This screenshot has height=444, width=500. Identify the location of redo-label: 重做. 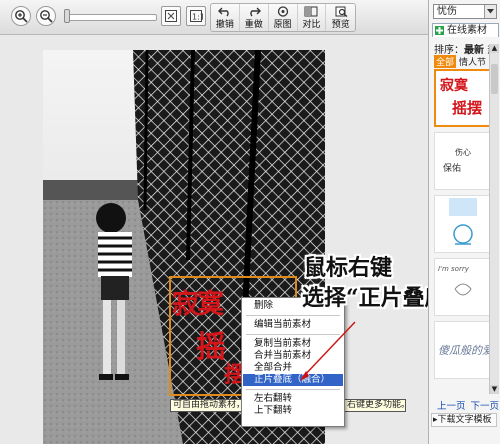
(253, 25).